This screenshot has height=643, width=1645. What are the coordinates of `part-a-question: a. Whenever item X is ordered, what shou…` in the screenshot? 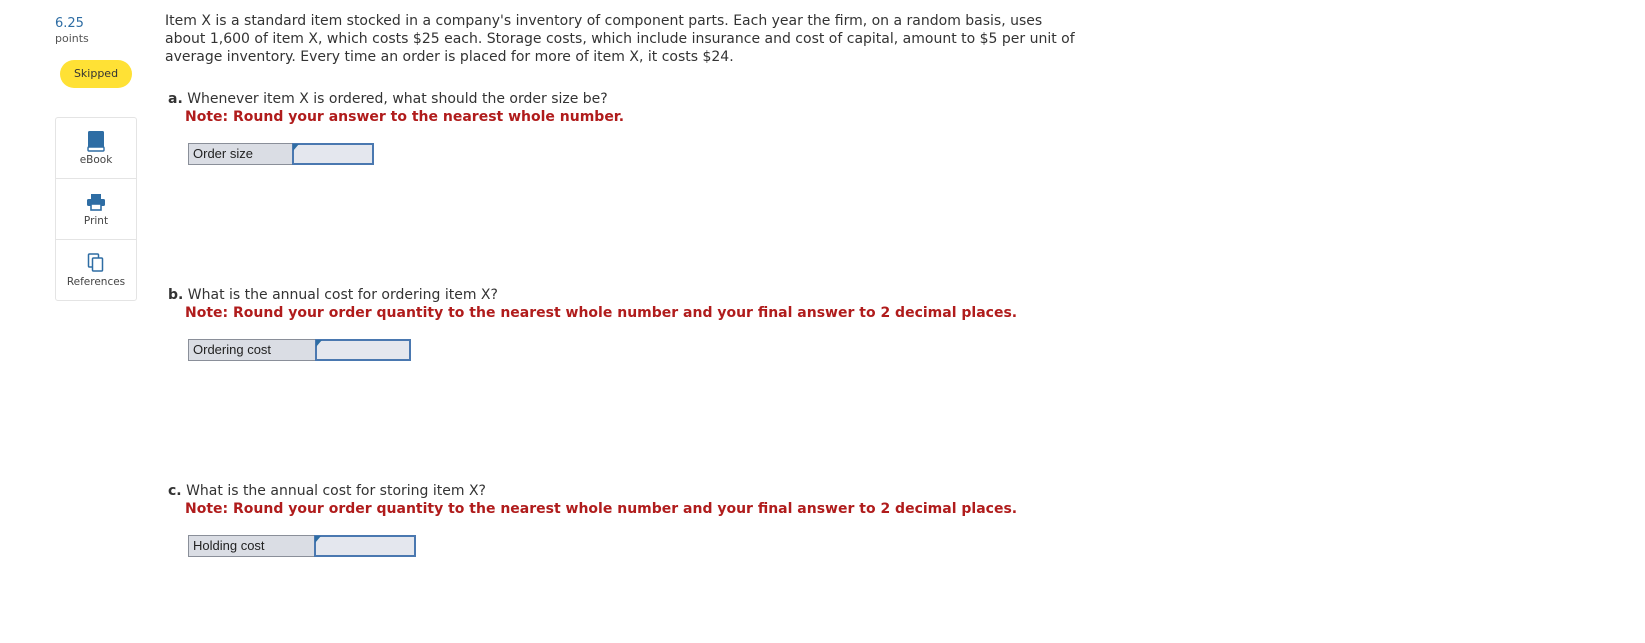 It's located at (638, 99).